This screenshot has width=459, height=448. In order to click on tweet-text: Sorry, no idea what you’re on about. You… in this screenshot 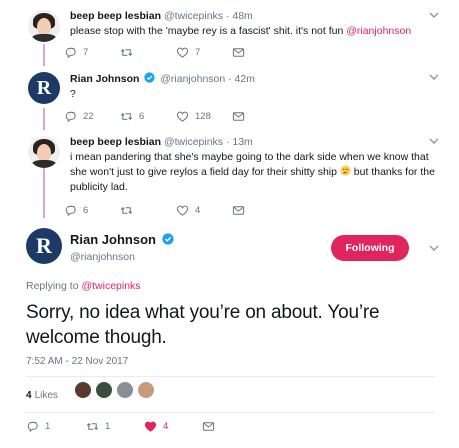, I will do `click(203, 325)`.